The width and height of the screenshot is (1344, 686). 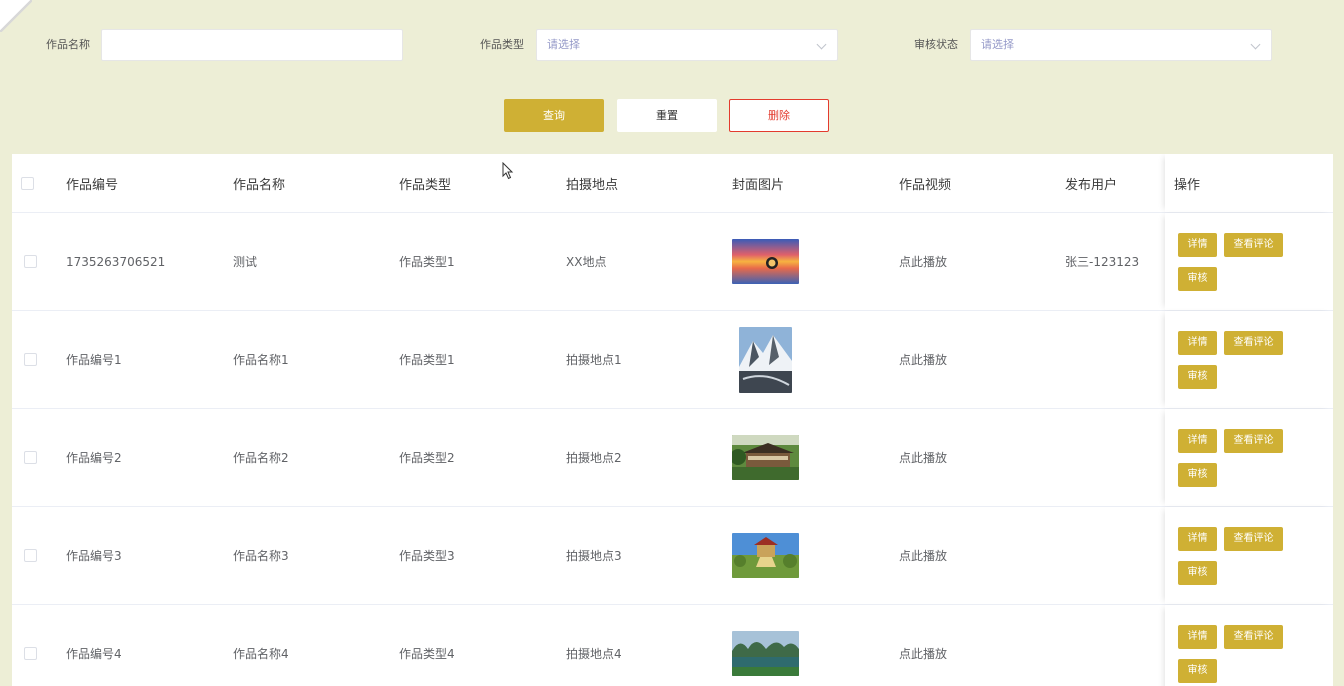 I want to click on table-header: 作品编号 作品名称 作品类型 拍摄地点 封面图片 作品视频 发布用户 操作, so click(x=672, y=183).